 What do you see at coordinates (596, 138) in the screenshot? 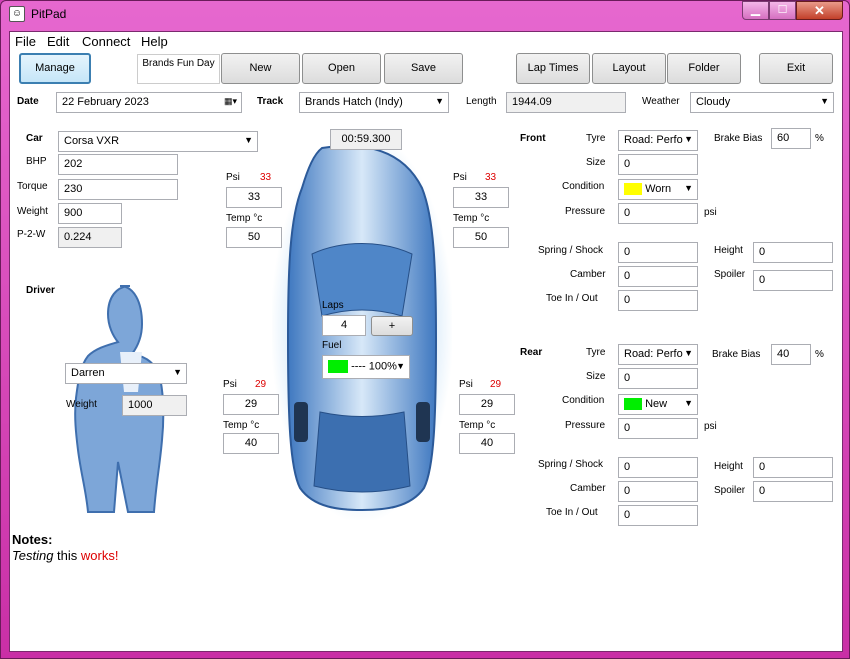
I see `front-tyre-label: Tyre` at bounding box center [596, 138].